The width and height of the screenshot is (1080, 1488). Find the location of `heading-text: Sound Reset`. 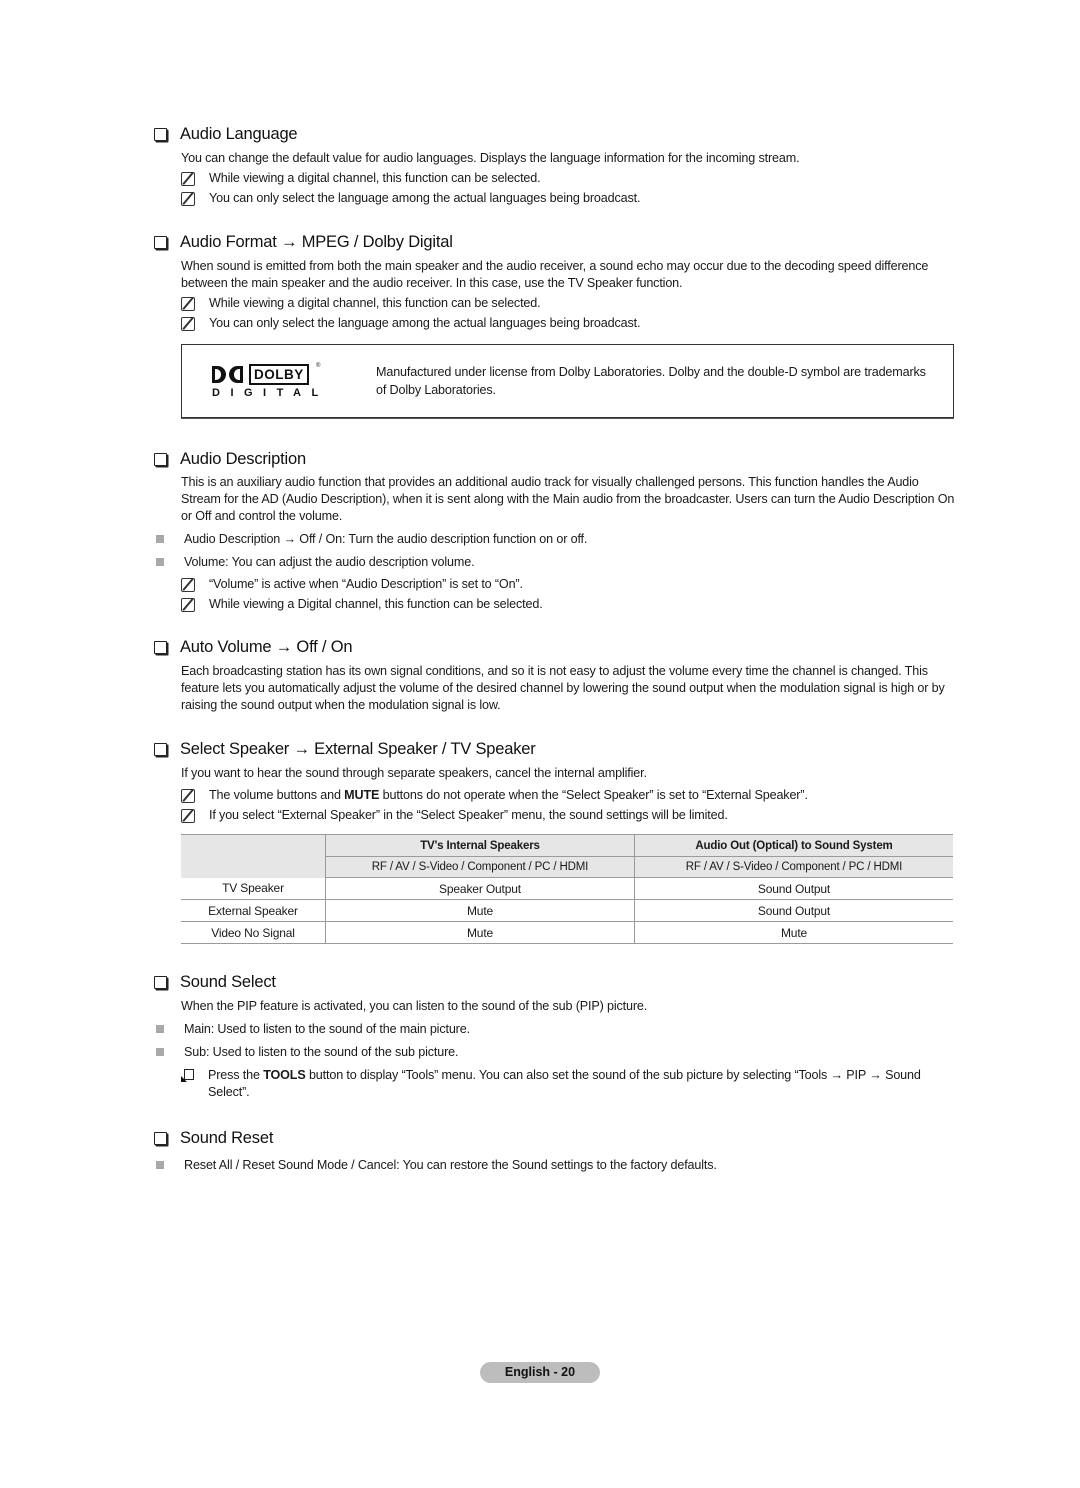

heading-text: Sound Reset is located at coordinates (227, 1137).